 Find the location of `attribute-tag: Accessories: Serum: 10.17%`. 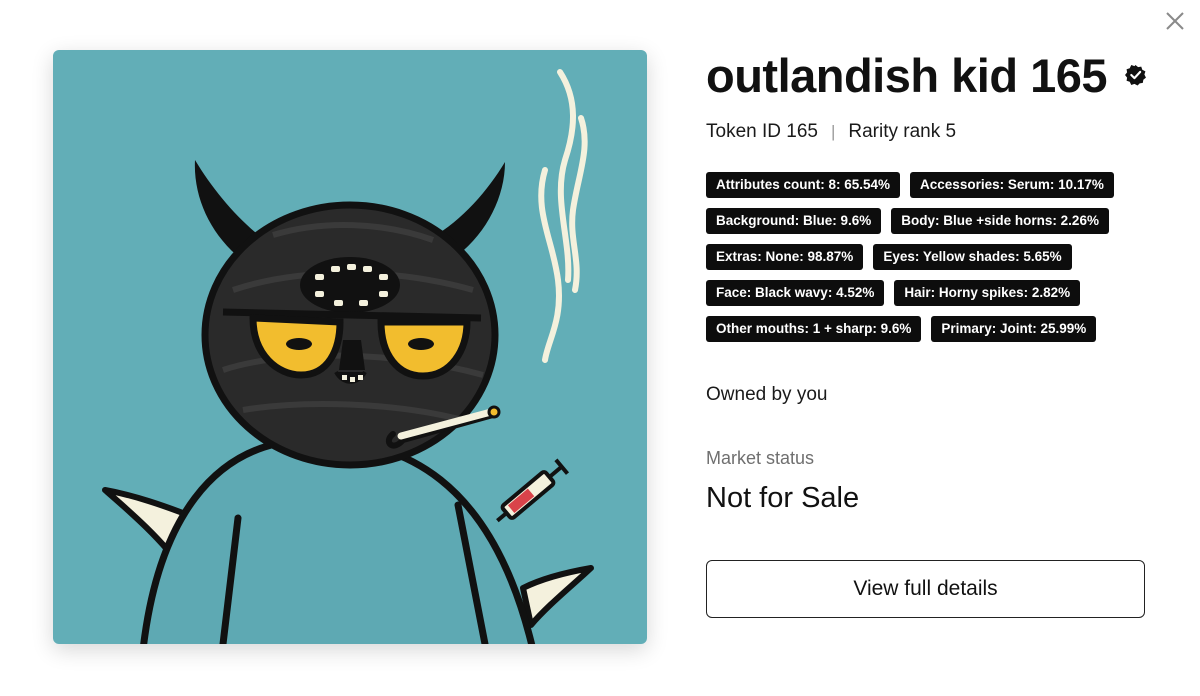

attribute-tag: Accessories: Serum: 10.17% is located at coordinates (1012, 185).